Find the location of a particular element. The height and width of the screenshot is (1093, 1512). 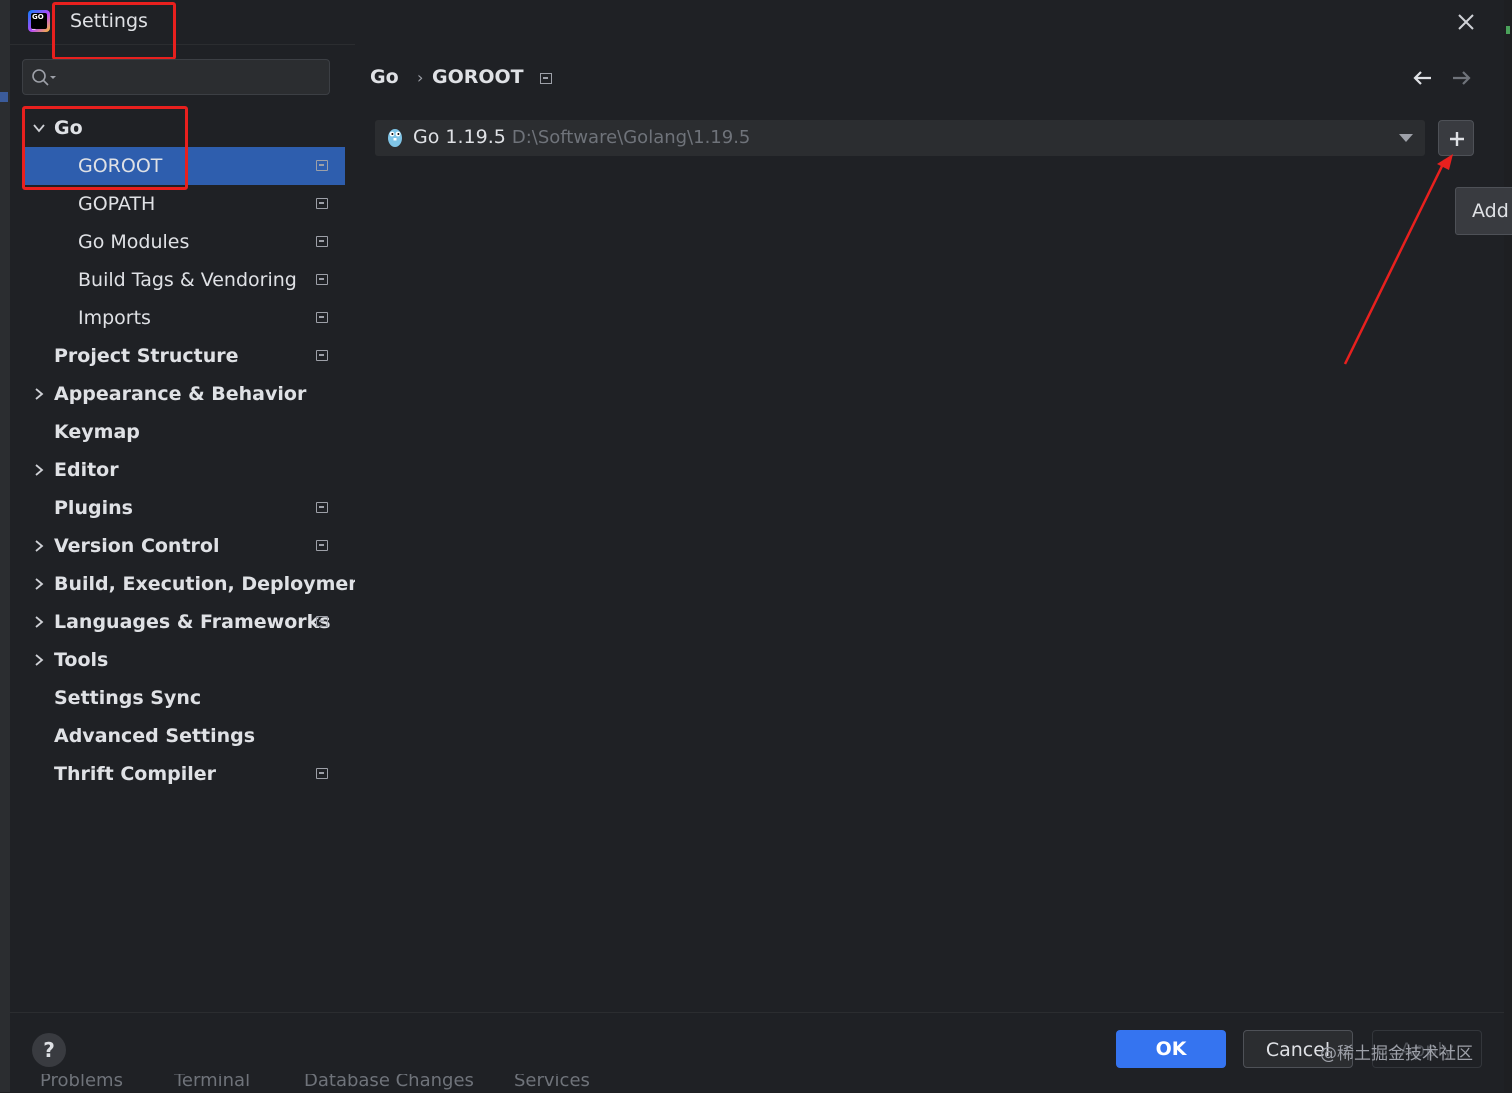

tree-item-label: Keymap is located at coordinates (97, 432).